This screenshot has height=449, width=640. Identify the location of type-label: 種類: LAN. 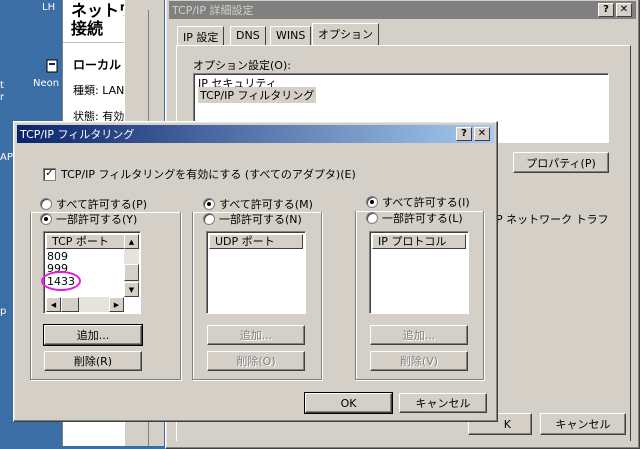
(99, 90).